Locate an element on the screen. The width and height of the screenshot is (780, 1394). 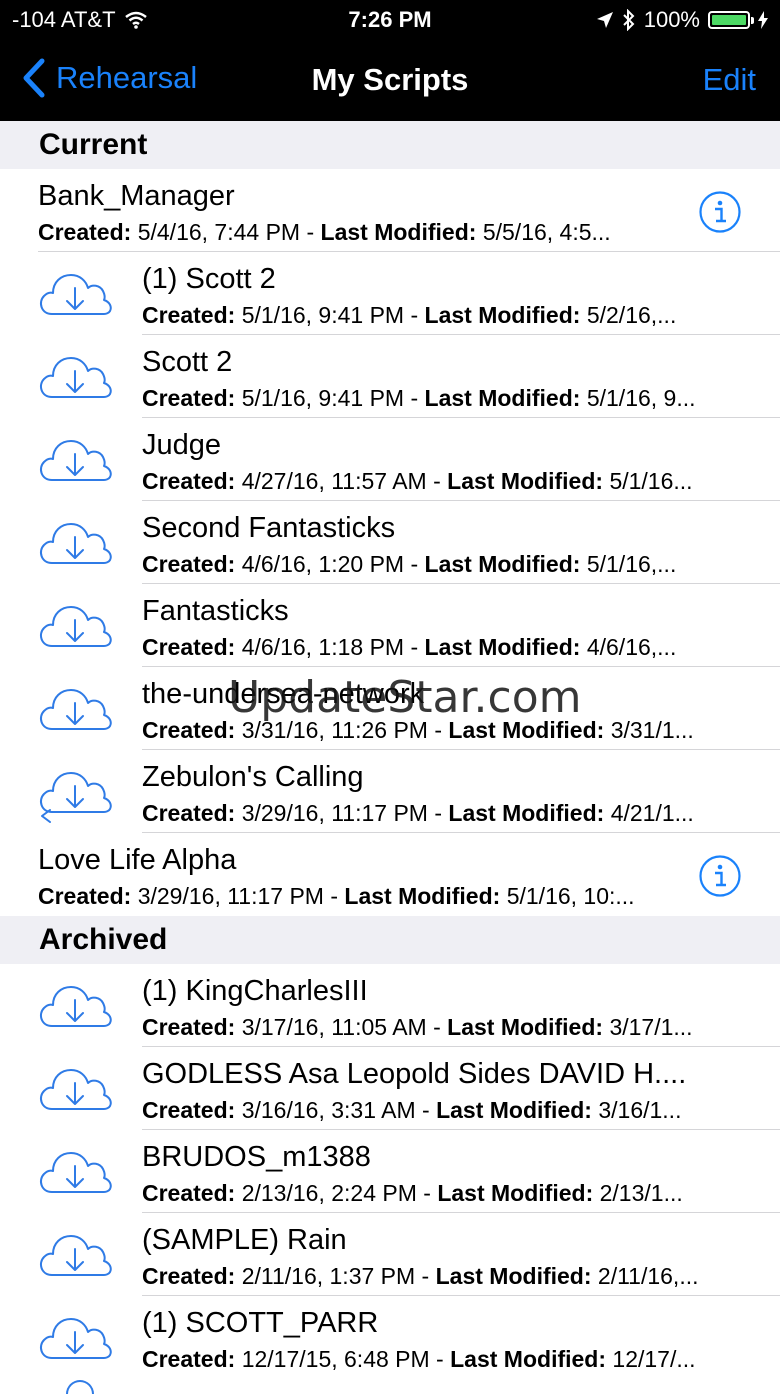
battery-percent: 100% is located at coordinates (671, 19).